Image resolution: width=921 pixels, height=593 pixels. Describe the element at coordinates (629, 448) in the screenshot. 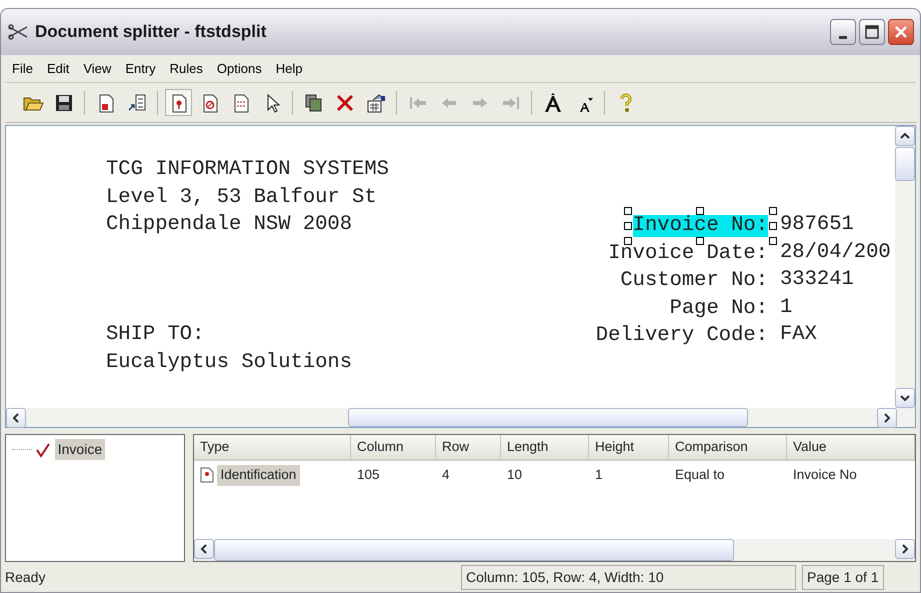

I see `column-header: Height` at that location.